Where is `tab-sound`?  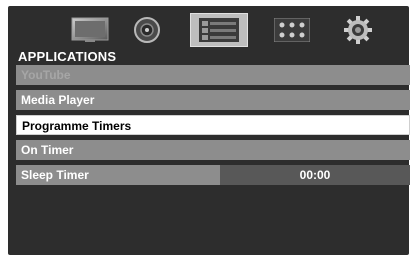
tab-sound is located at coordinates (147, 30).